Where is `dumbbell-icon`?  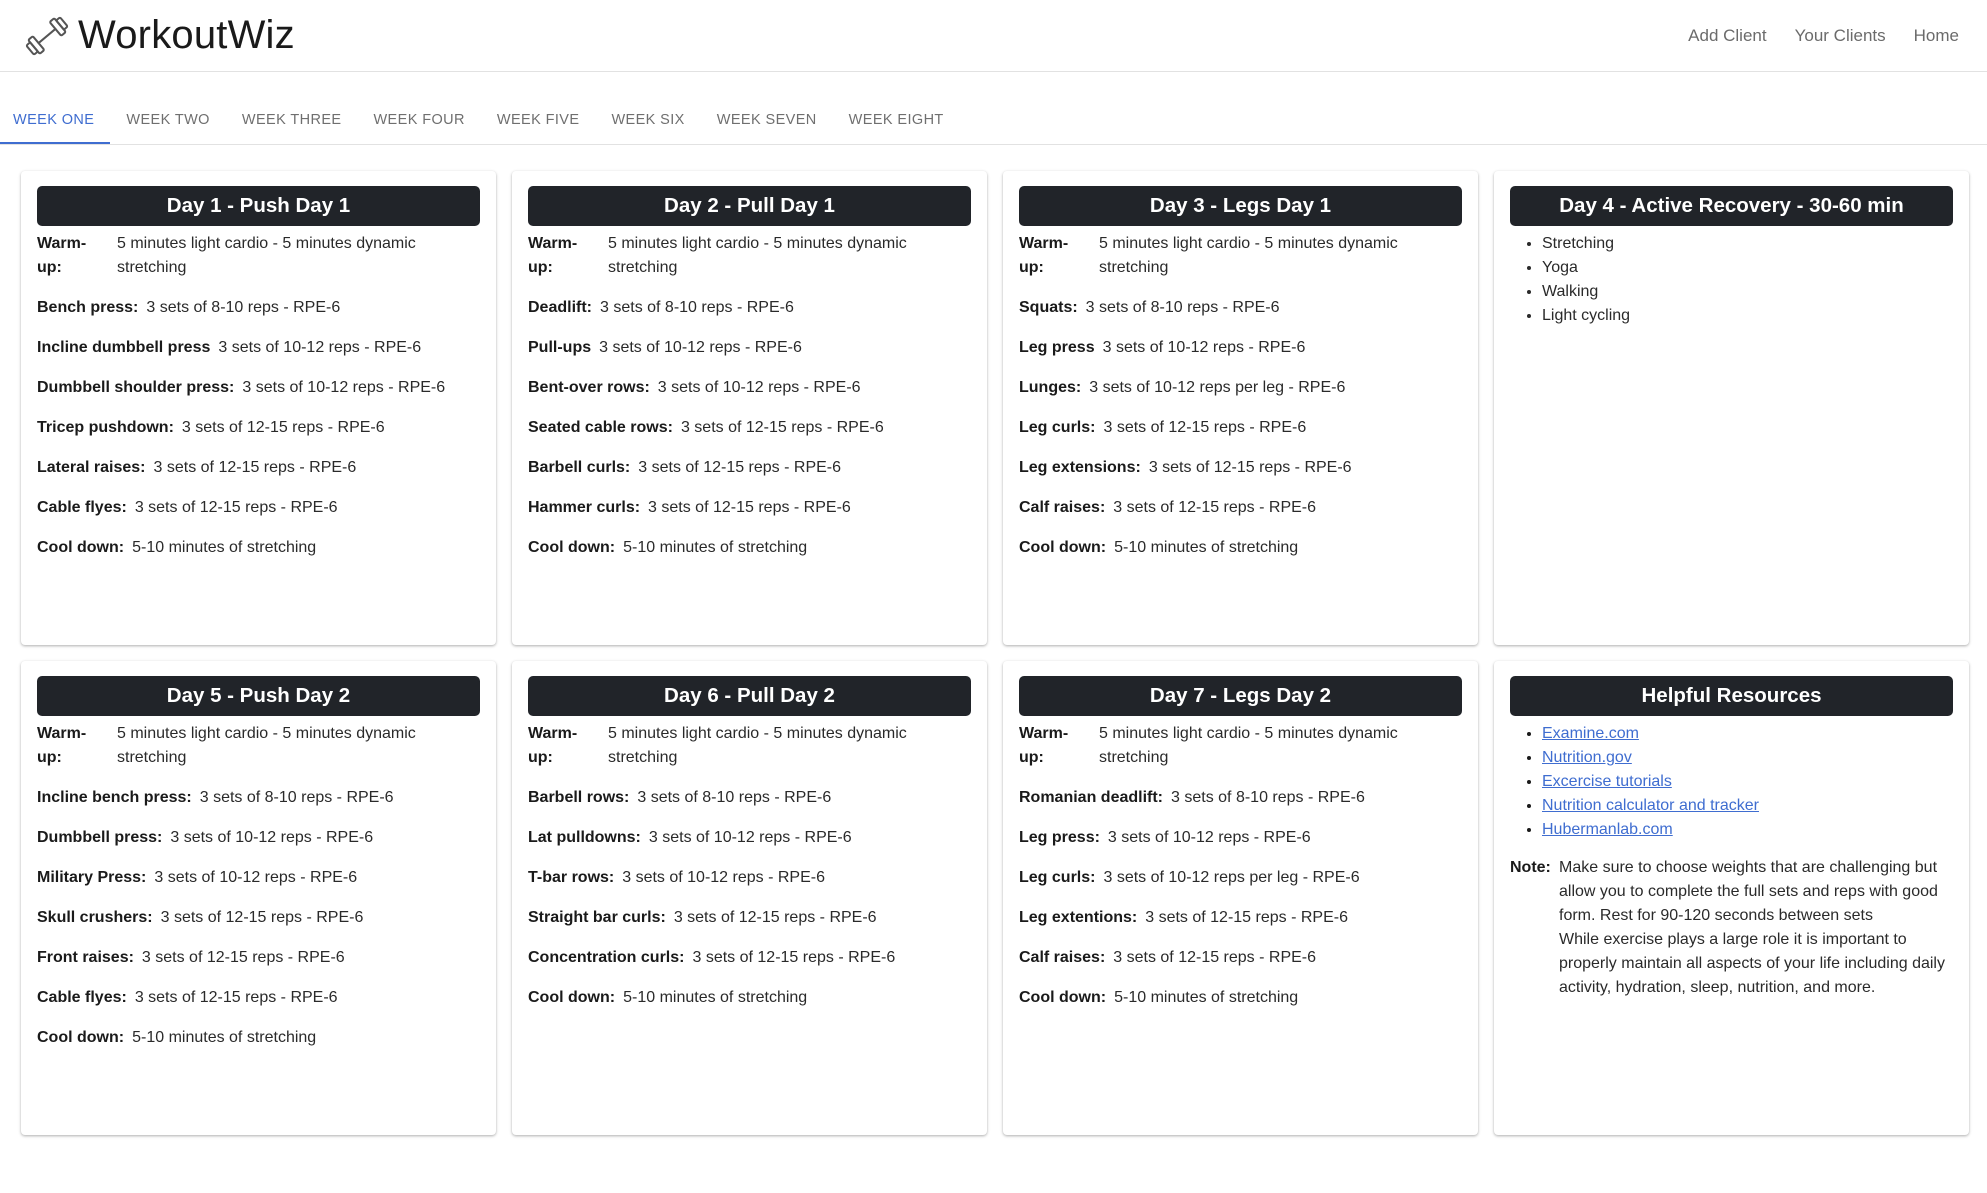 dumbbell-icon is located at coordinates (47, 35).